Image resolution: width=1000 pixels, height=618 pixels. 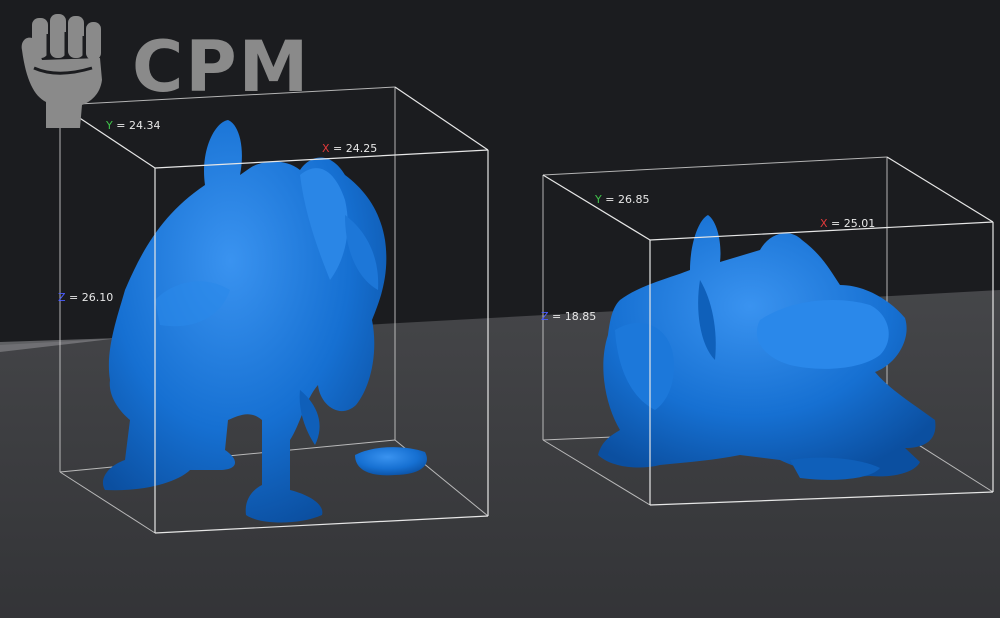 I want to click on dim-value: 24.34, so click(x=144, y=125).